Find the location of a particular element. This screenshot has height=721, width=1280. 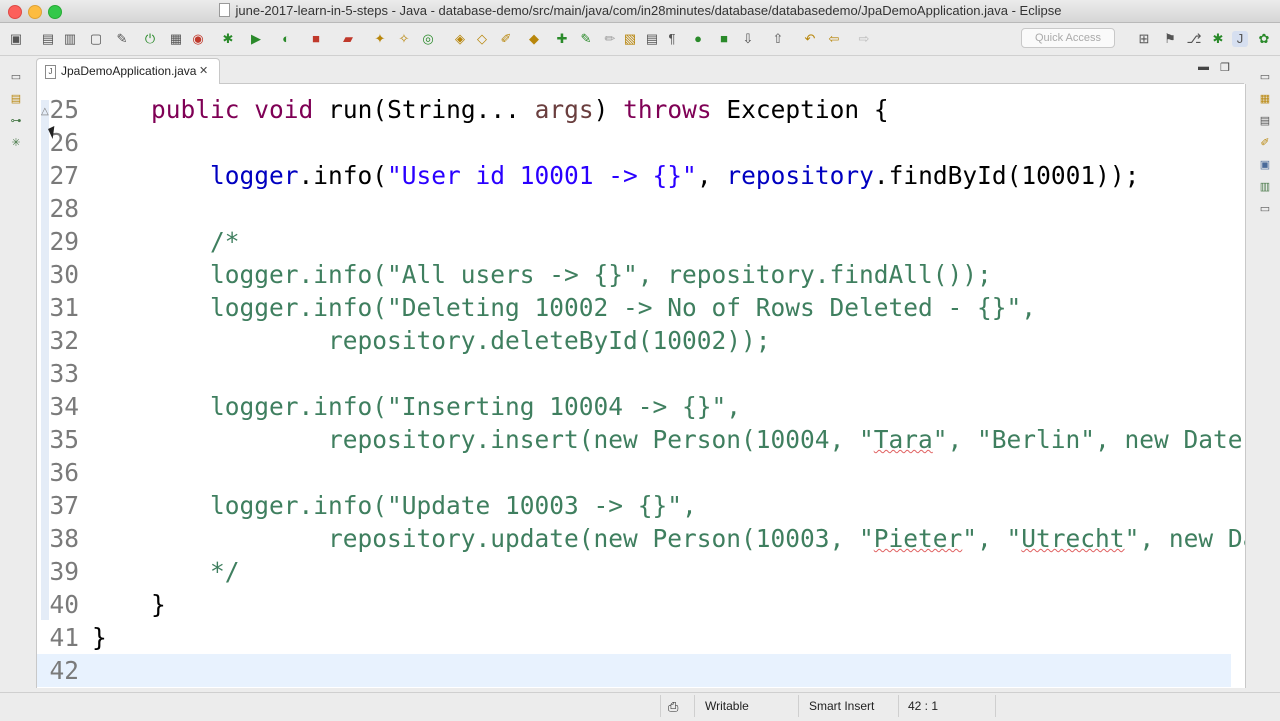

code-token: ", new Da is located at coordinates (1185, 538).